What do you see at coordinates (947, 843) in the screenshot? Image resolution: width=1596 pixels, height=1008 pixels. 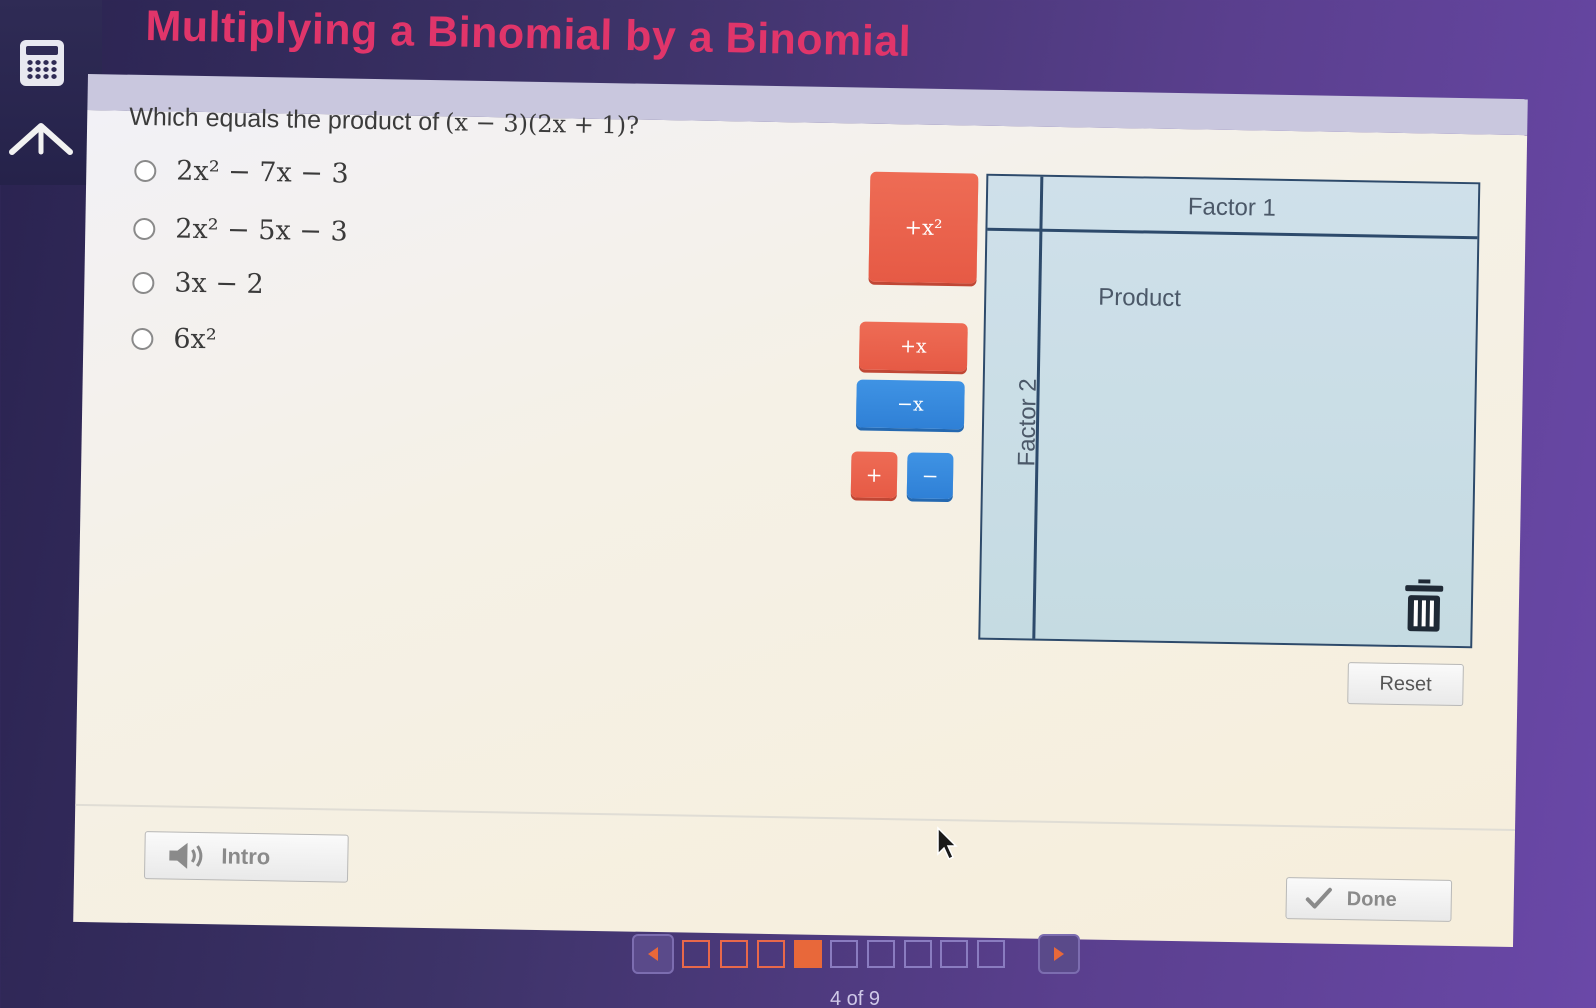 I see `mouse-cursor-icon` at bounding box center [947, 843].